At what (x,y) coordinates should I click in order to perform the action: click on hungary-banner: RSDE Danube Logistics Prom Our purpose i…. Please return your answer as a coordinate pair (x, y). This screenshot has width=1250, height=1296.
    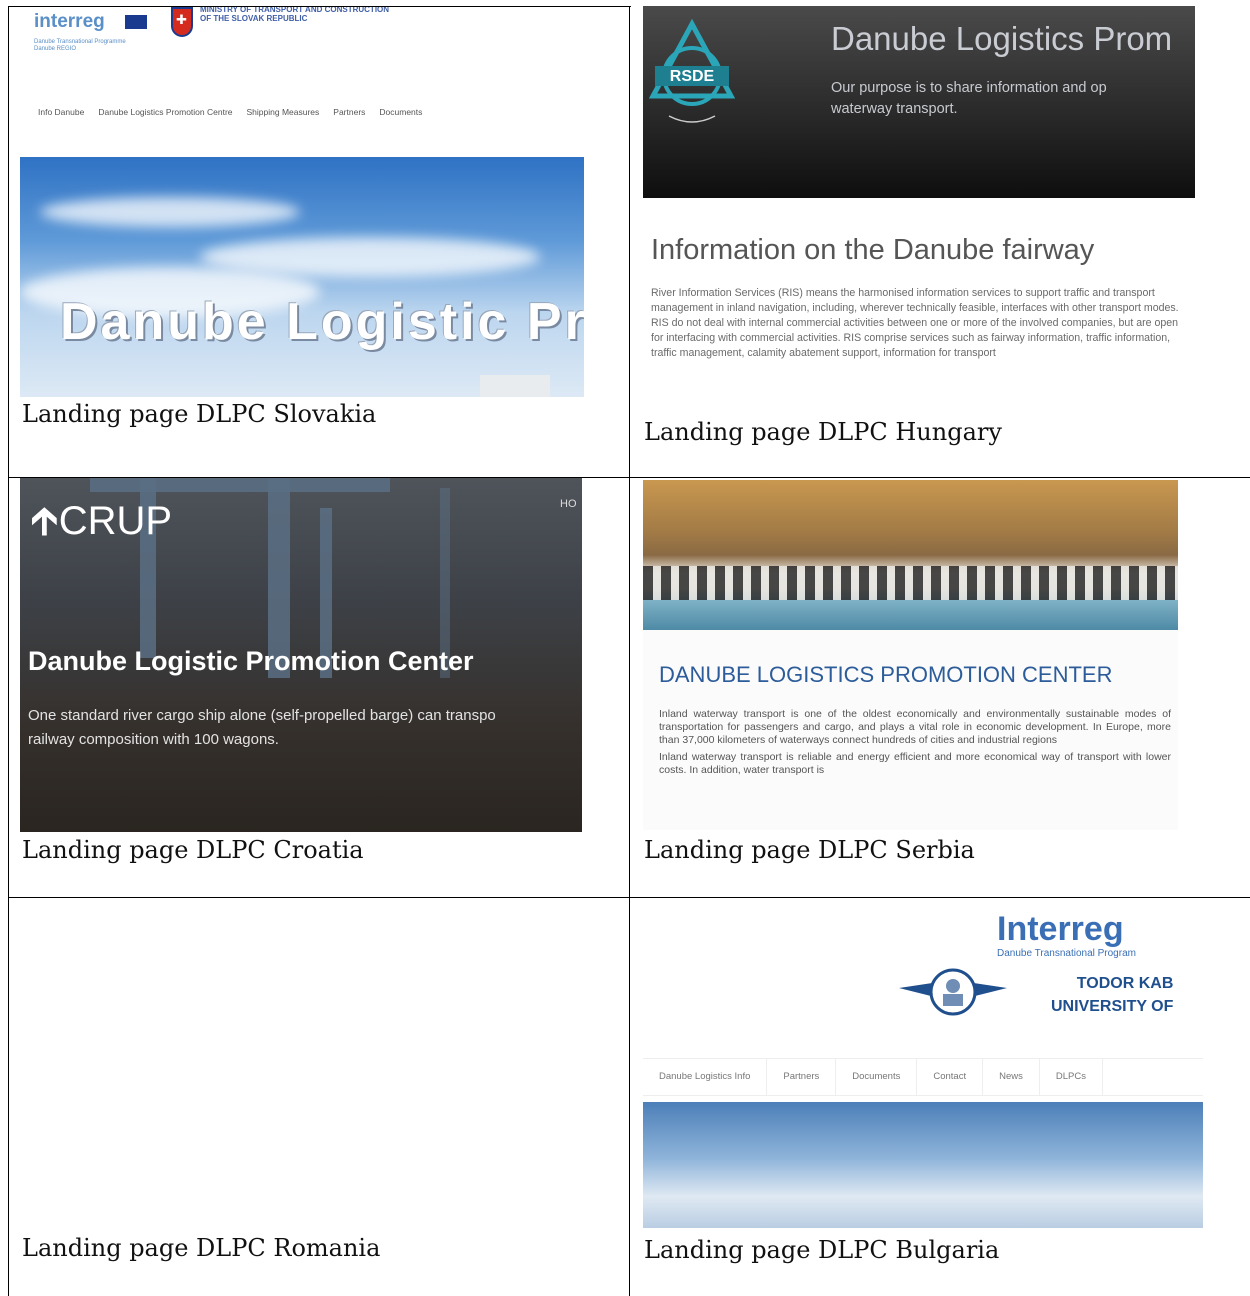
    Looking at the image, I should click on (919, 102).